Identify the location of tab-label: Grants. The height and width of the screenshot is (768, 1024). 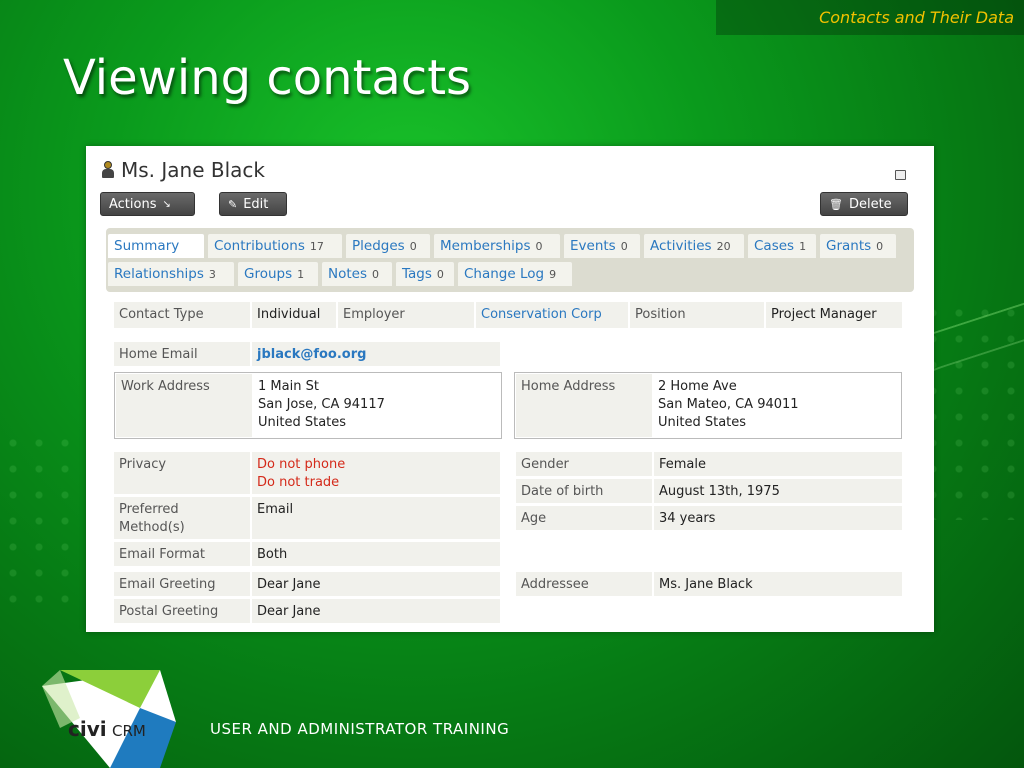
(849, 246).